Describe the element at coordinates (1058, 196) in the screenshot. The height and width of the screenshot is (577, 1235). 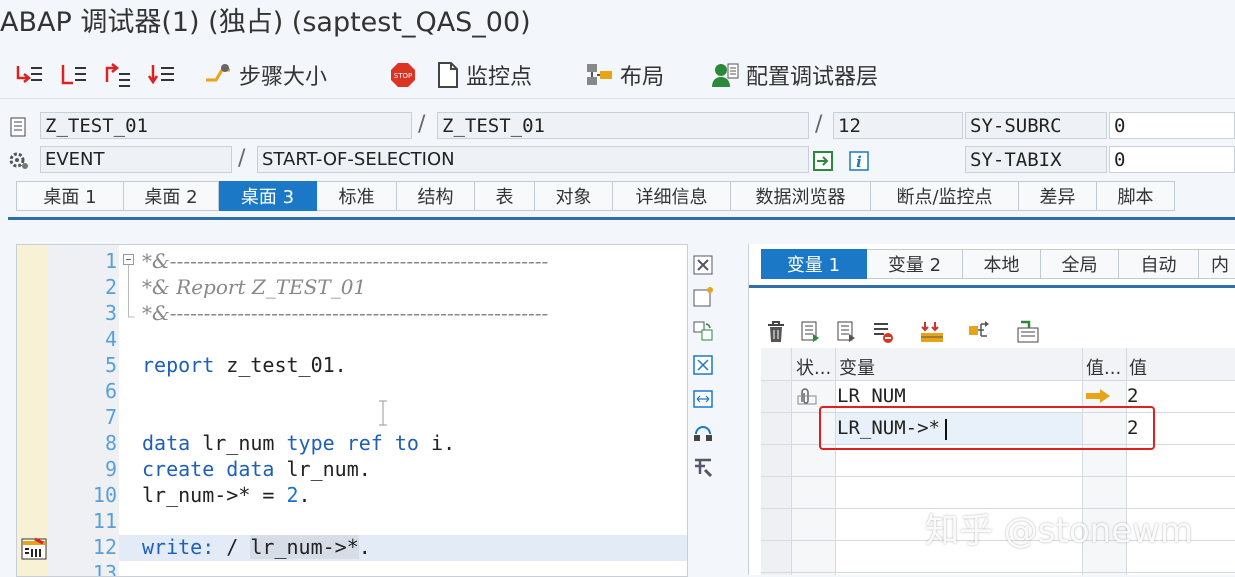
I see `tab-diff: 差异` at that location.